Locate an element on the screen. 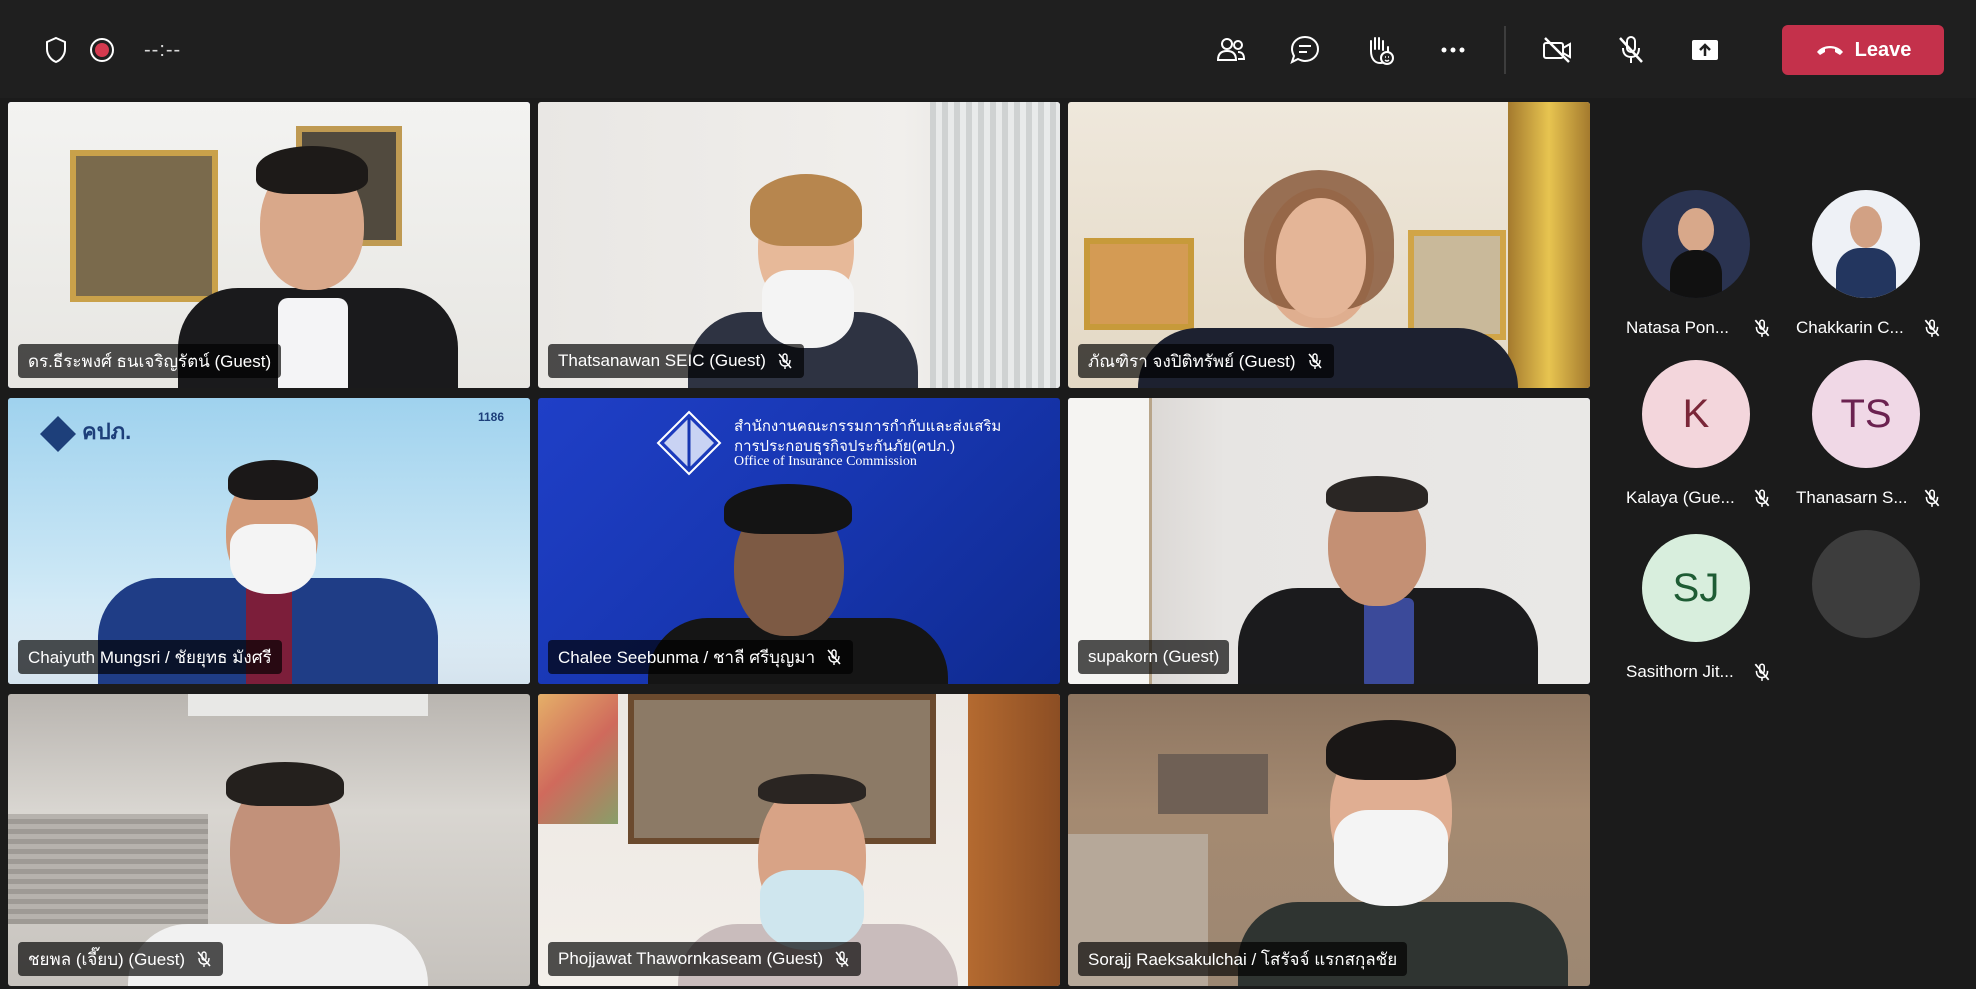  camera-toggle-button is located at coordinates (1557, 50).